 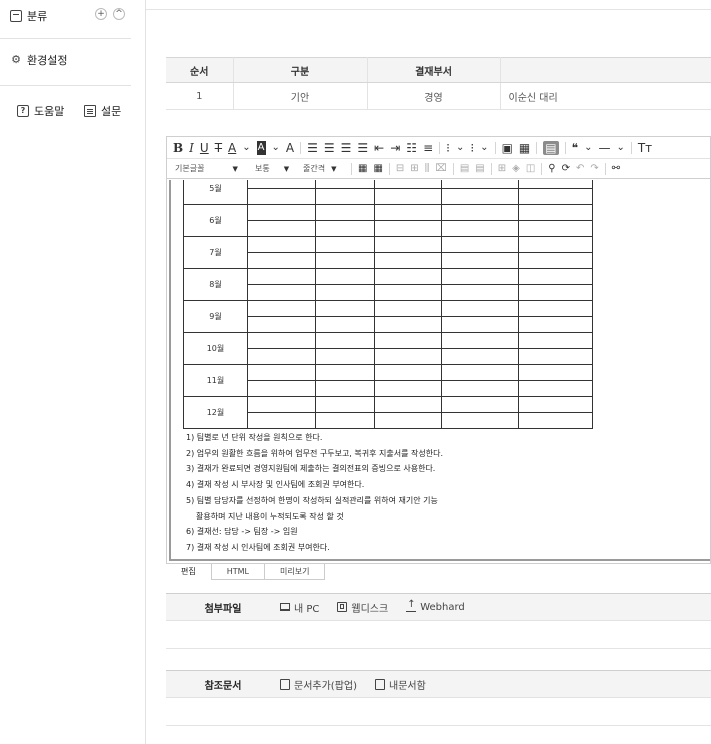 I want to click on row-above-icon: ▤, so click(x=464, y=169).